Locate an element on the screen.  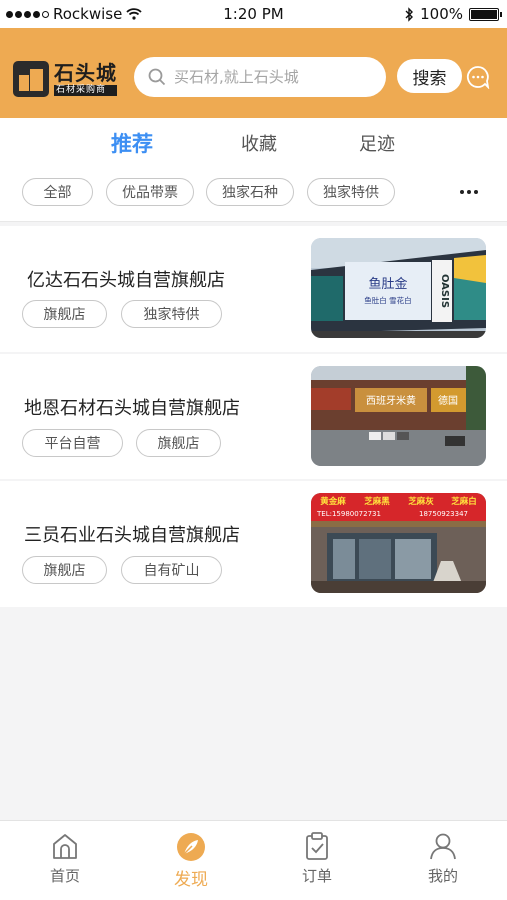
bottom-tab-bar: 首页 发现 订单 我的 is located at coordinates (253, 860).